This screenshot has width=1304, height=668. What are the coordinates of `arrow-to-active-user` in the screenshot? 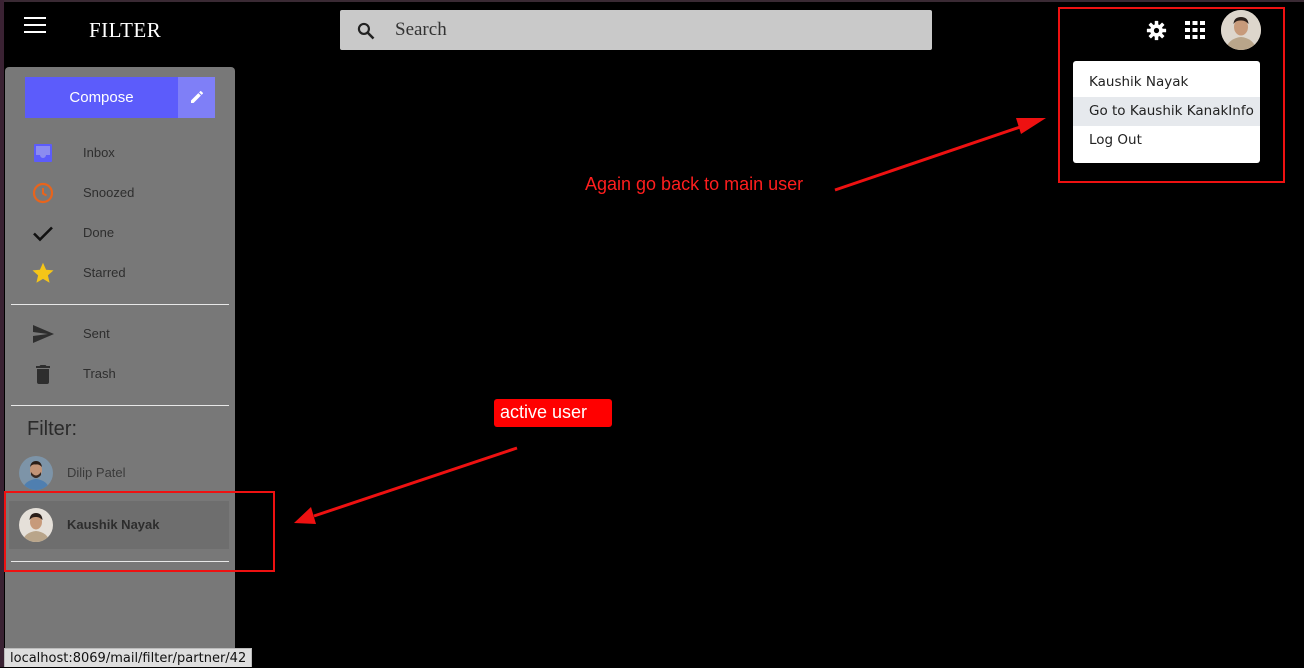 It's located at (415, 482).